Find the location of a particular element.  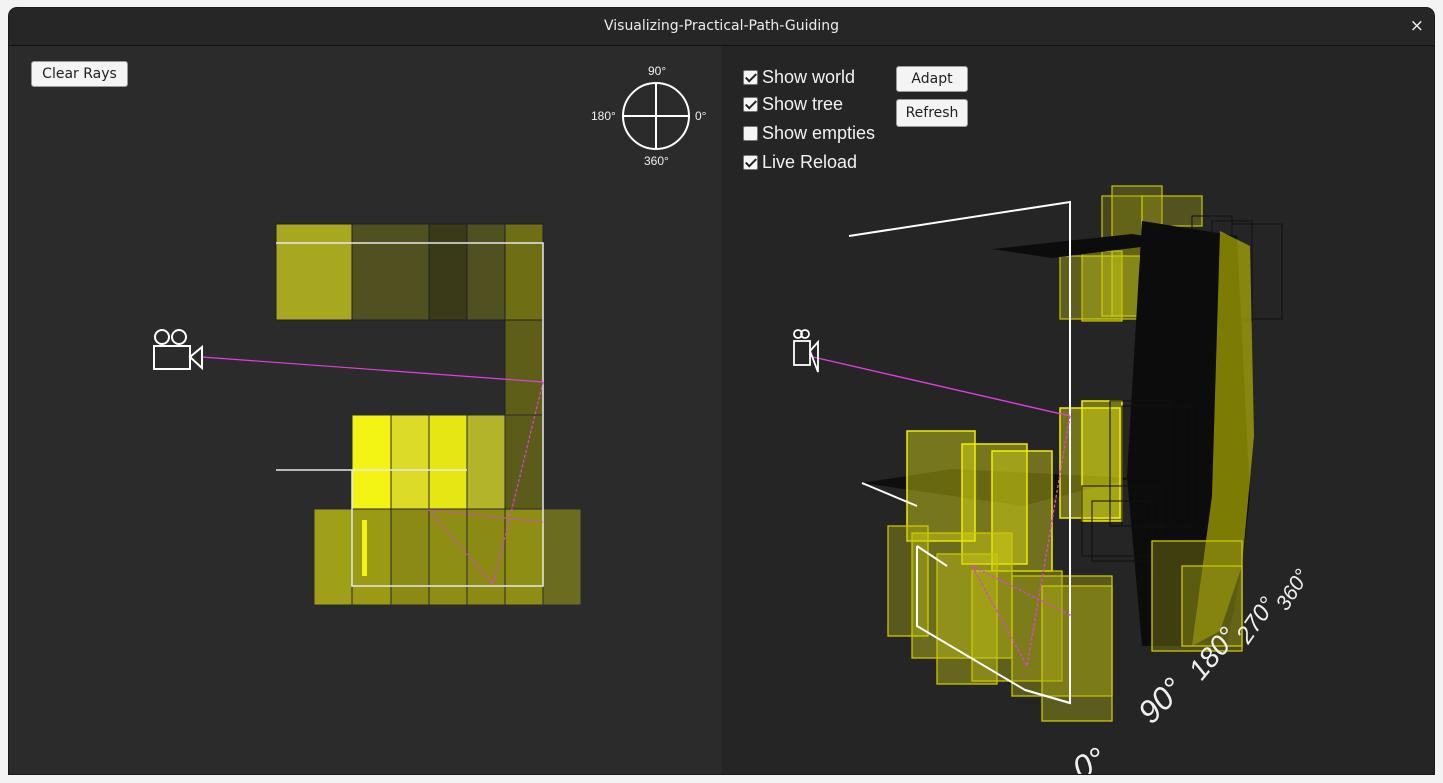

scene-2d-canvas is located at coordinates (367, 414).